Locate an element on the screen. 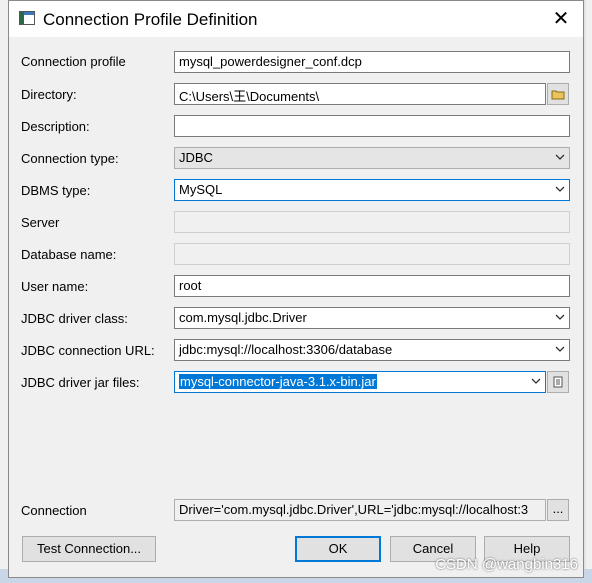 The height and width of the screenshot is (583, 592). close-icon: ✕ is located at coordinates (561, 19).